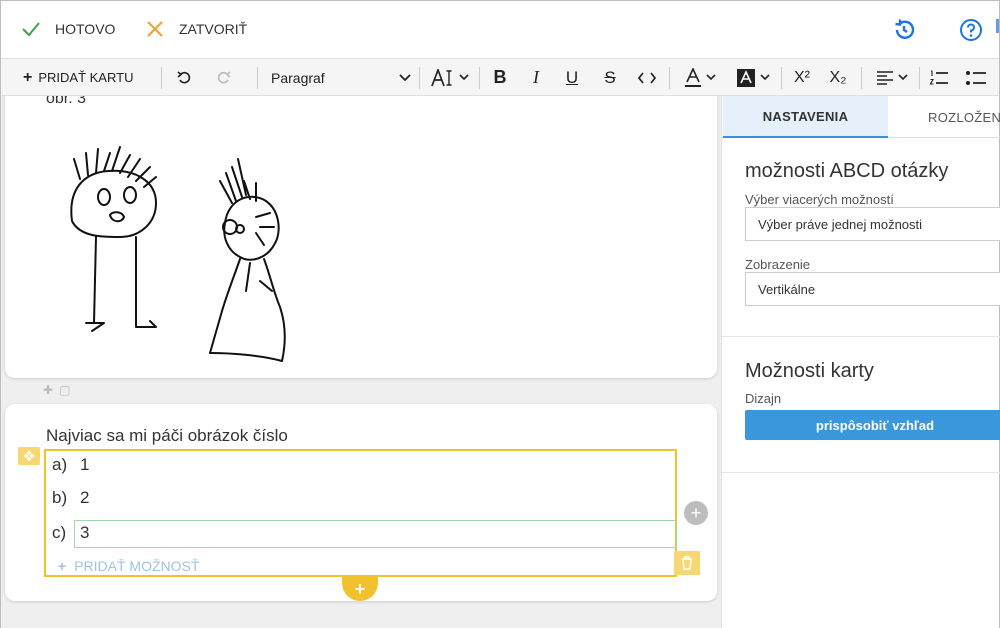  Describe the element at coordinates (70, 465) in the screenshot. I see `option-a: a) 1` at that location.